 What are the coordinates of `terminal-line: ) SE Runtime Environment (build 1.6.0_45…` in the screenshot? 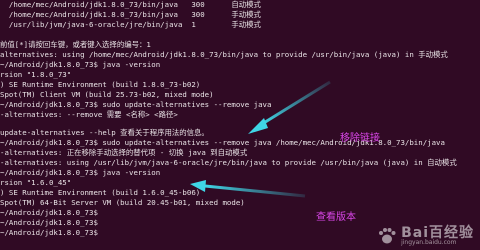 It's located at (100, 192).